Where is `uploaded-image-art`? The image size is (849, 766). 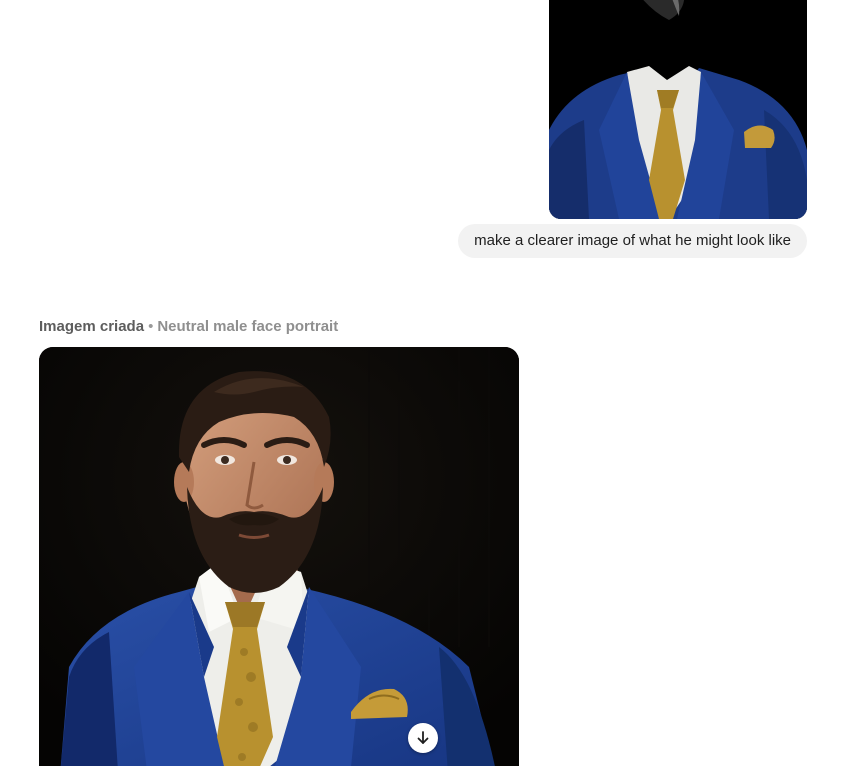
uploaded-image-art is located at coordinates (678, 109).